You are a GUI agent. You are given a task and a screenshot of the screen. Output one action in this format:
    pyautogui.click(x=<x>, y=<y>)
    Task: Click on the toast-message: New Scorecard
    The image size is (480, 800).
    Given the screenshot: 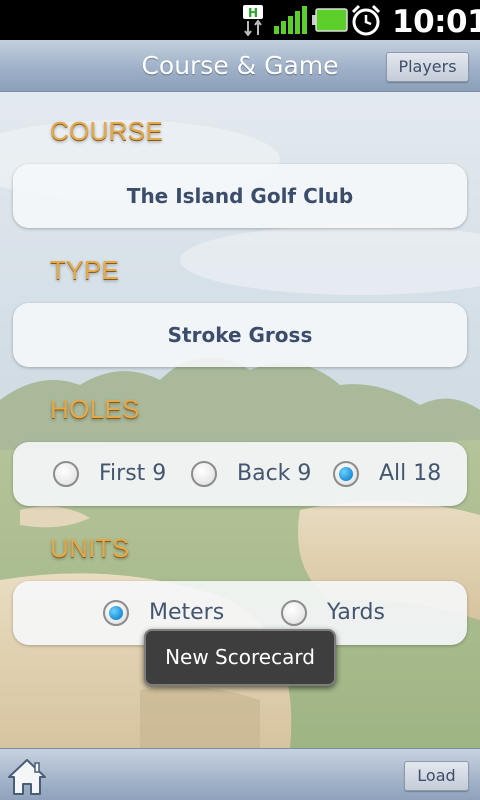 What is the action you would take?
    pyautogui.click(x=240, y=657)
    